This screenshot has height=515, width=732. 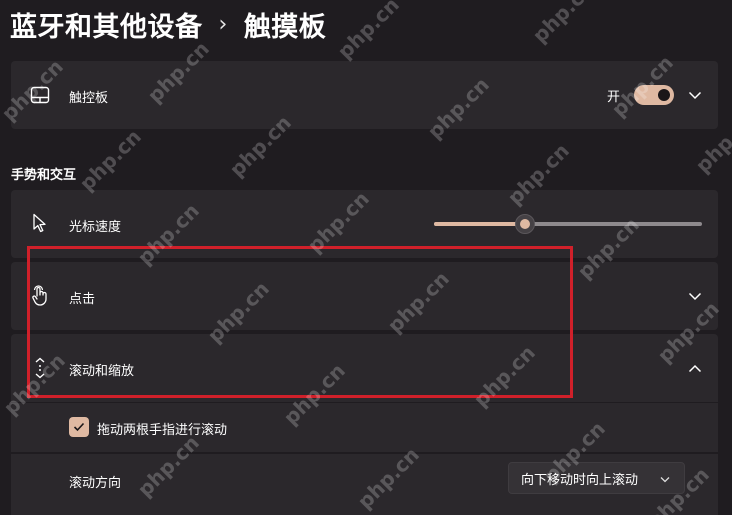 I want to click on slider-thumb, so click(x=525, y=224).